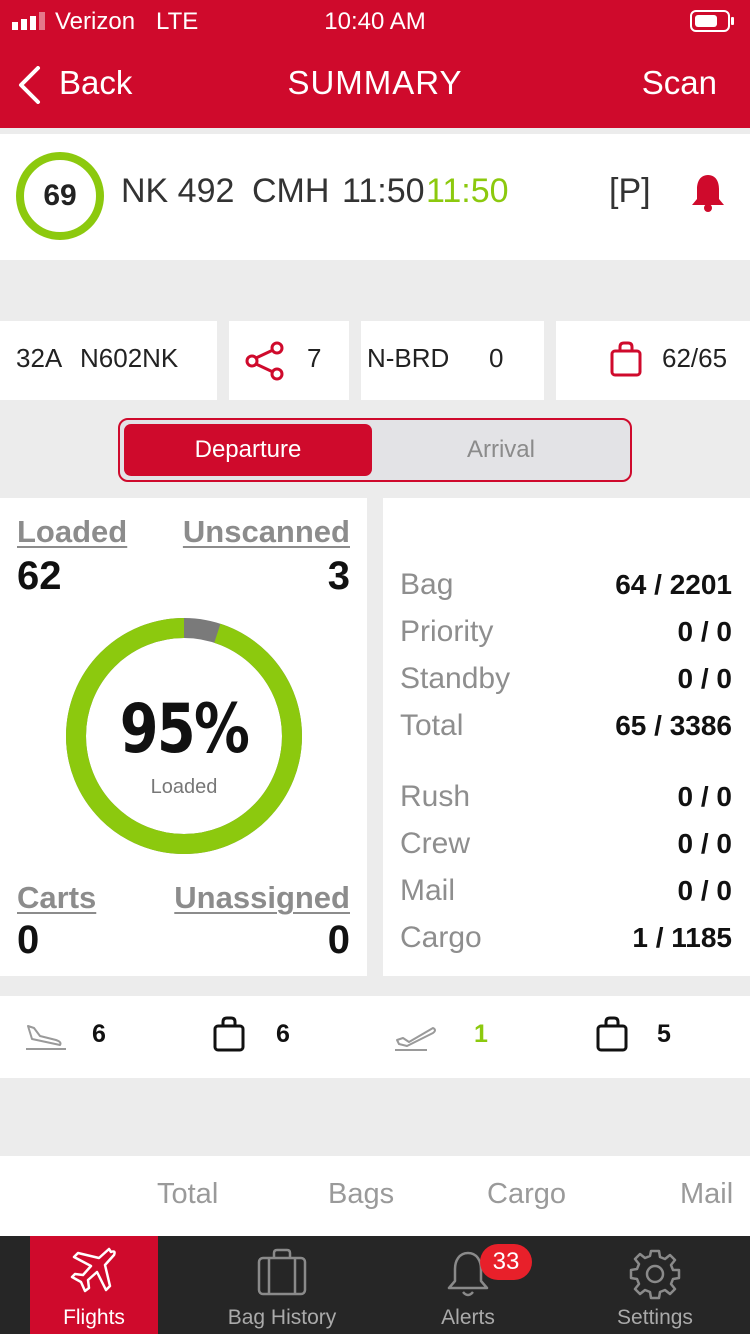 This screenshot has height=1334, width=750. I want to click on bell-icon, so click(708, 192).